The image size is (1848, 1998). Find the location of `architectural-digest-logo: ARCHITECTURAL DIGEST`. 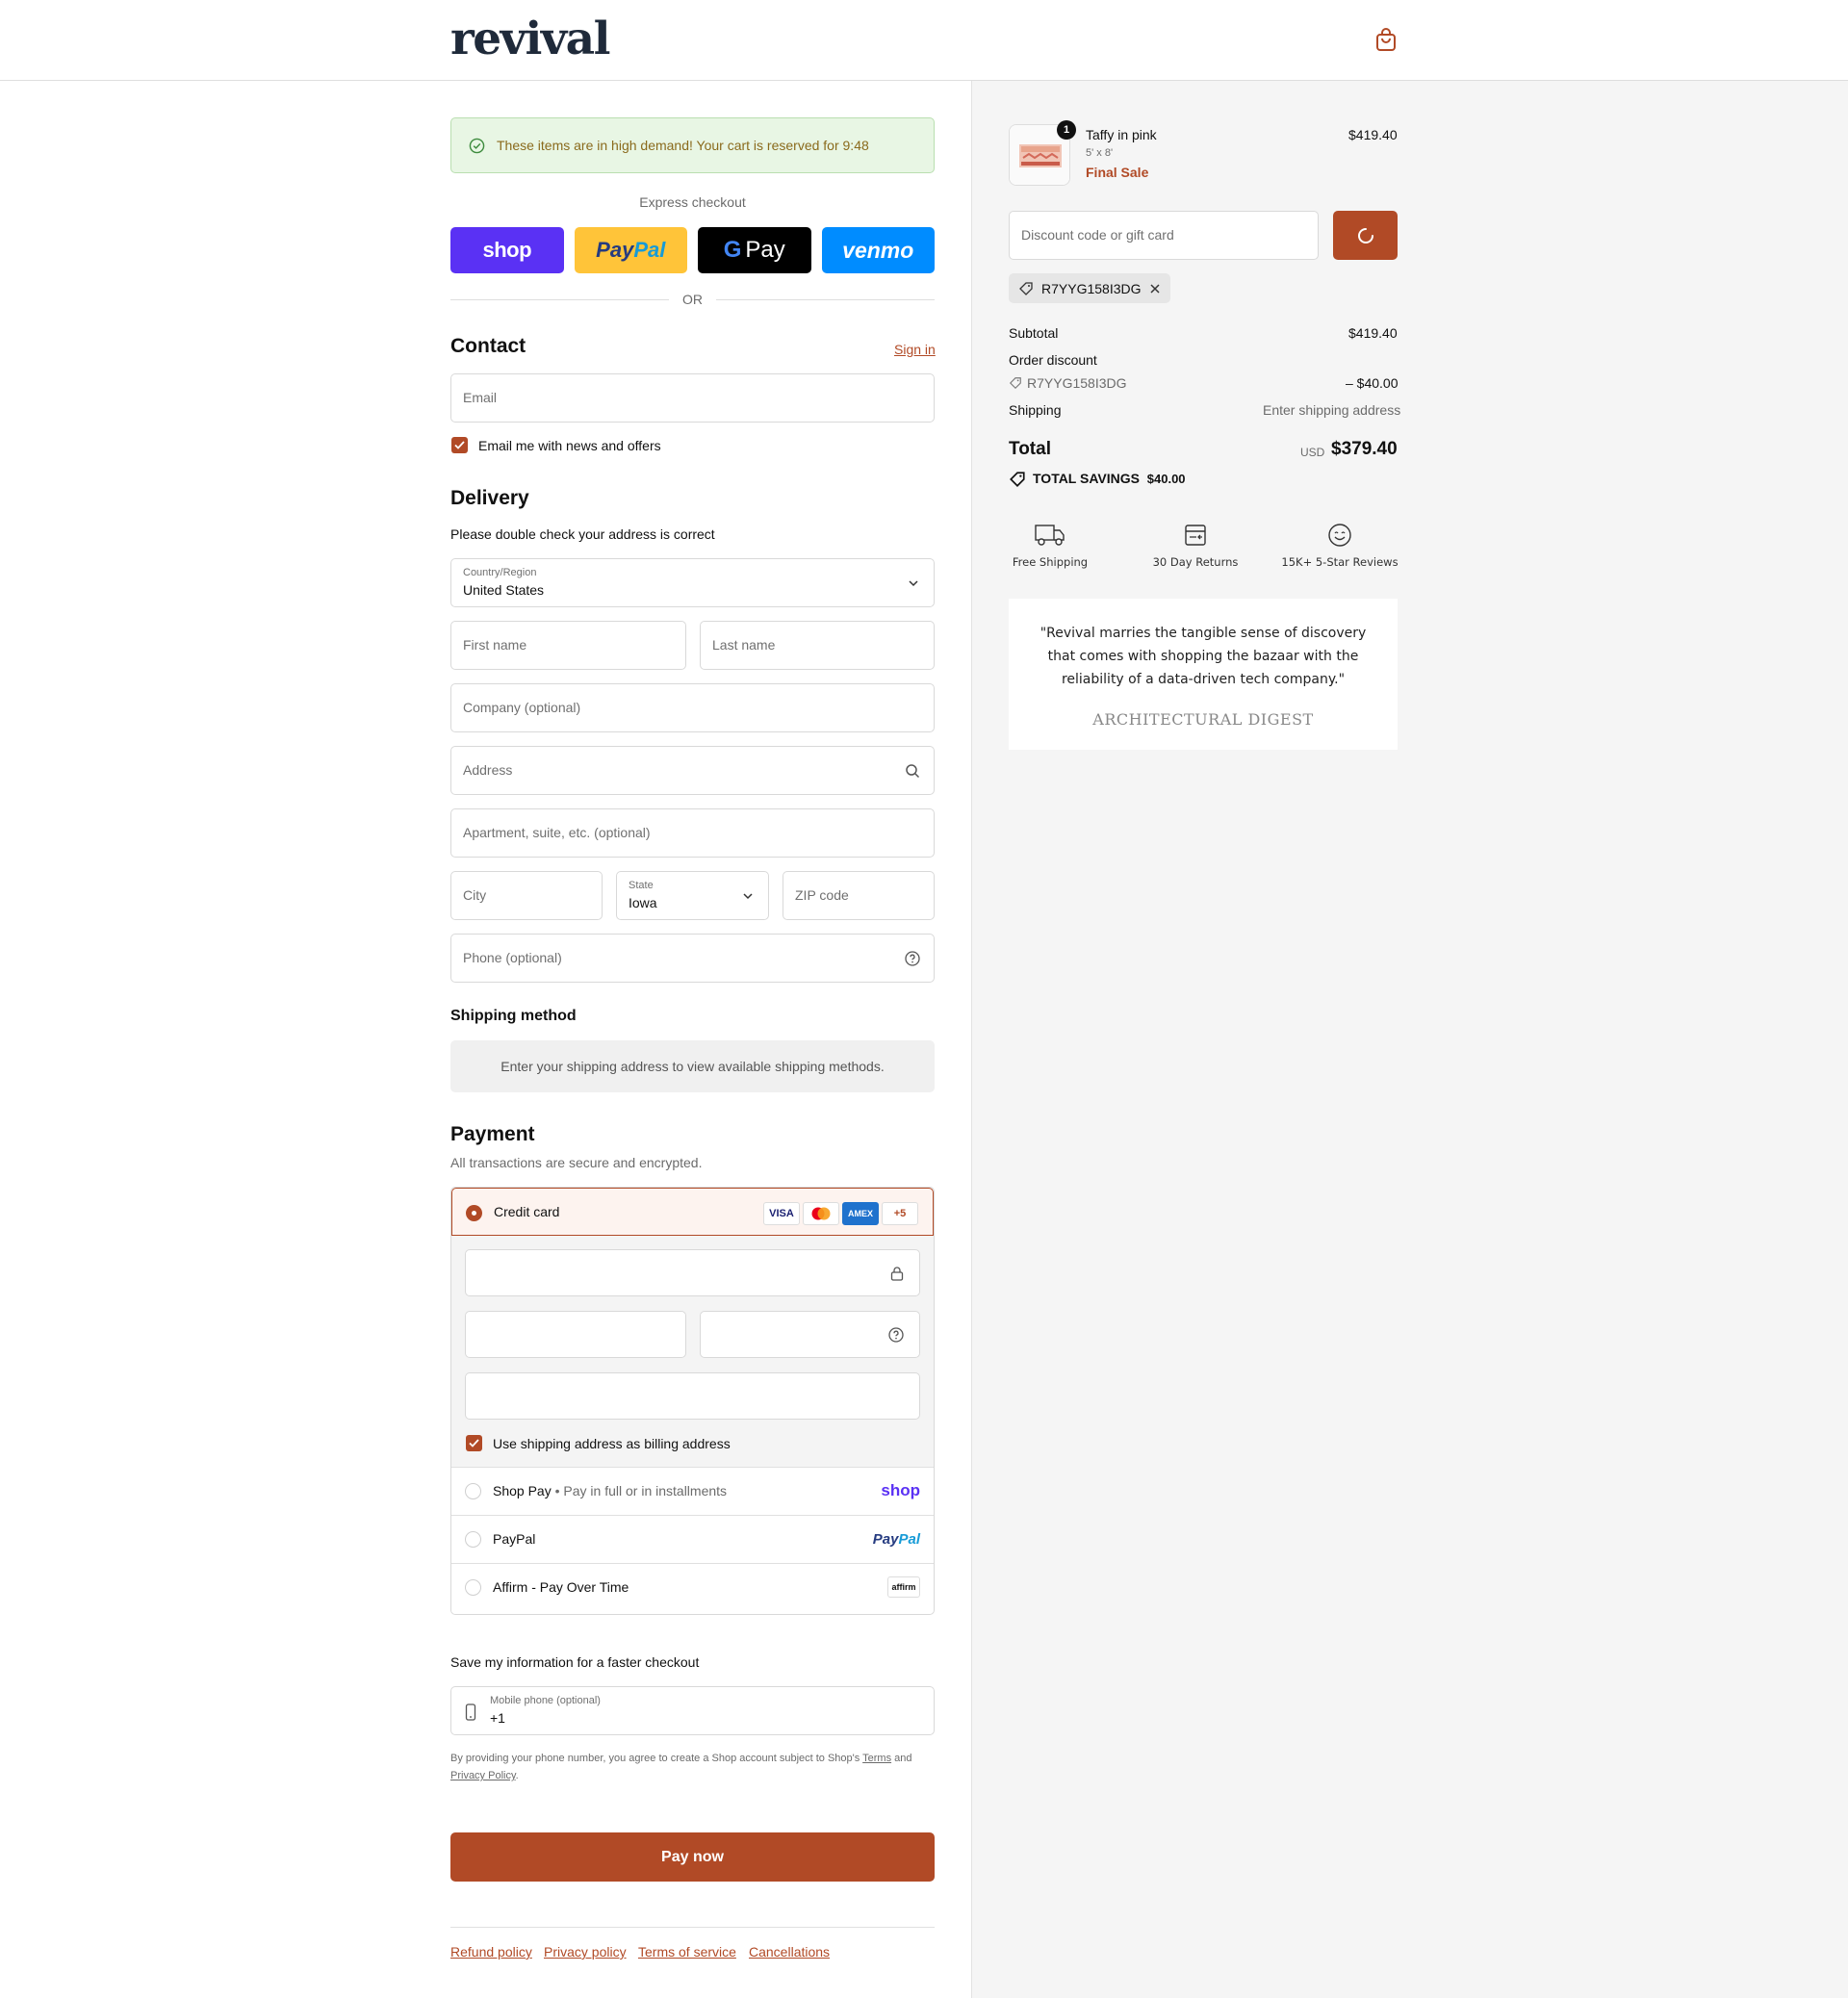

architectural-digest-logo: ARCHITECTURAL DIGEST is located at coordinates (1203, 719).